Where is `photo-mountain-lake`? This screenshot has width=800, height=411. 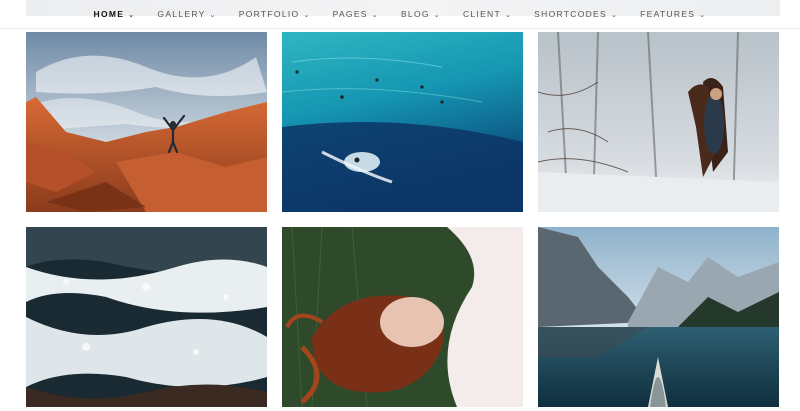
photo-mountain-lake is located at coordinates (658, 317).